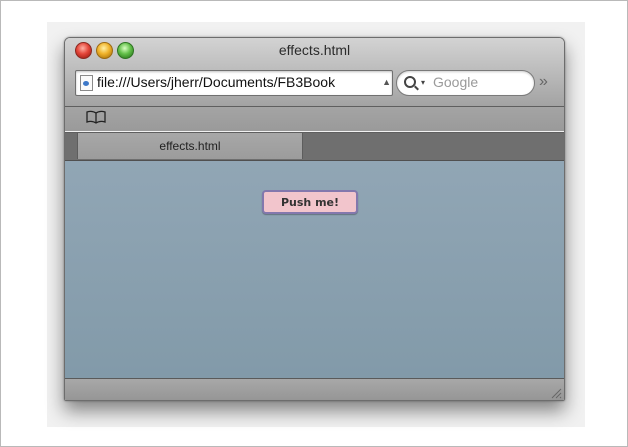  I want to click on window-title: effects.html, so click(314, 50).